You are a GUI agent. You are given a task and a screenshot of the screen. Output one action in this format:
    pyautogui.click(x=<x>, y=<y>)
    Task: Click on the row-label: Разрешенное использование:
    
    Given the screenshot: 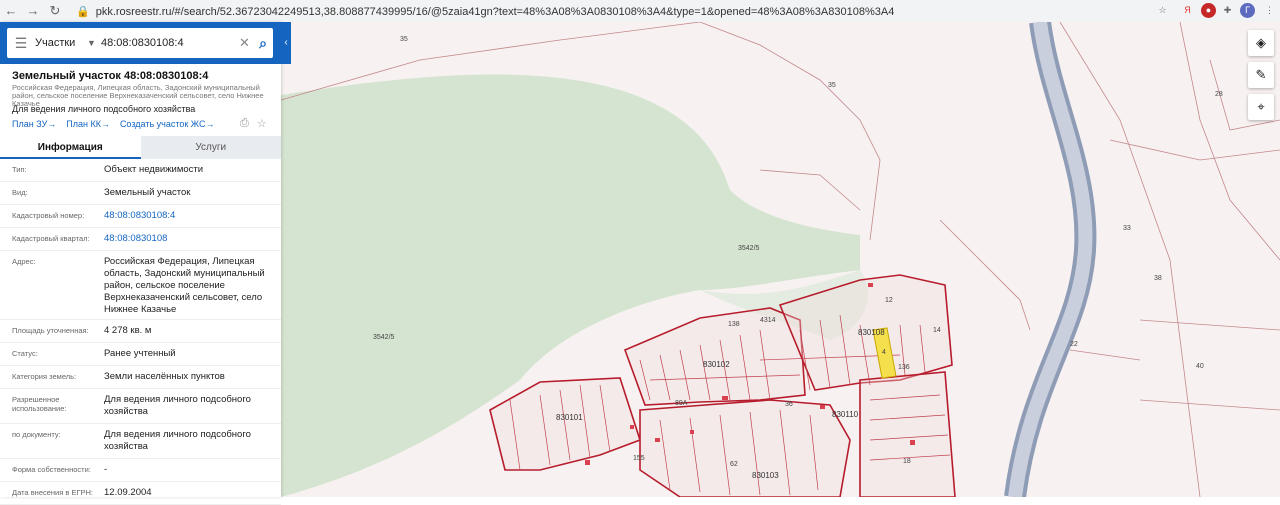 What is the action you would take?
    pyautogui.click(x=39, y=404)
    